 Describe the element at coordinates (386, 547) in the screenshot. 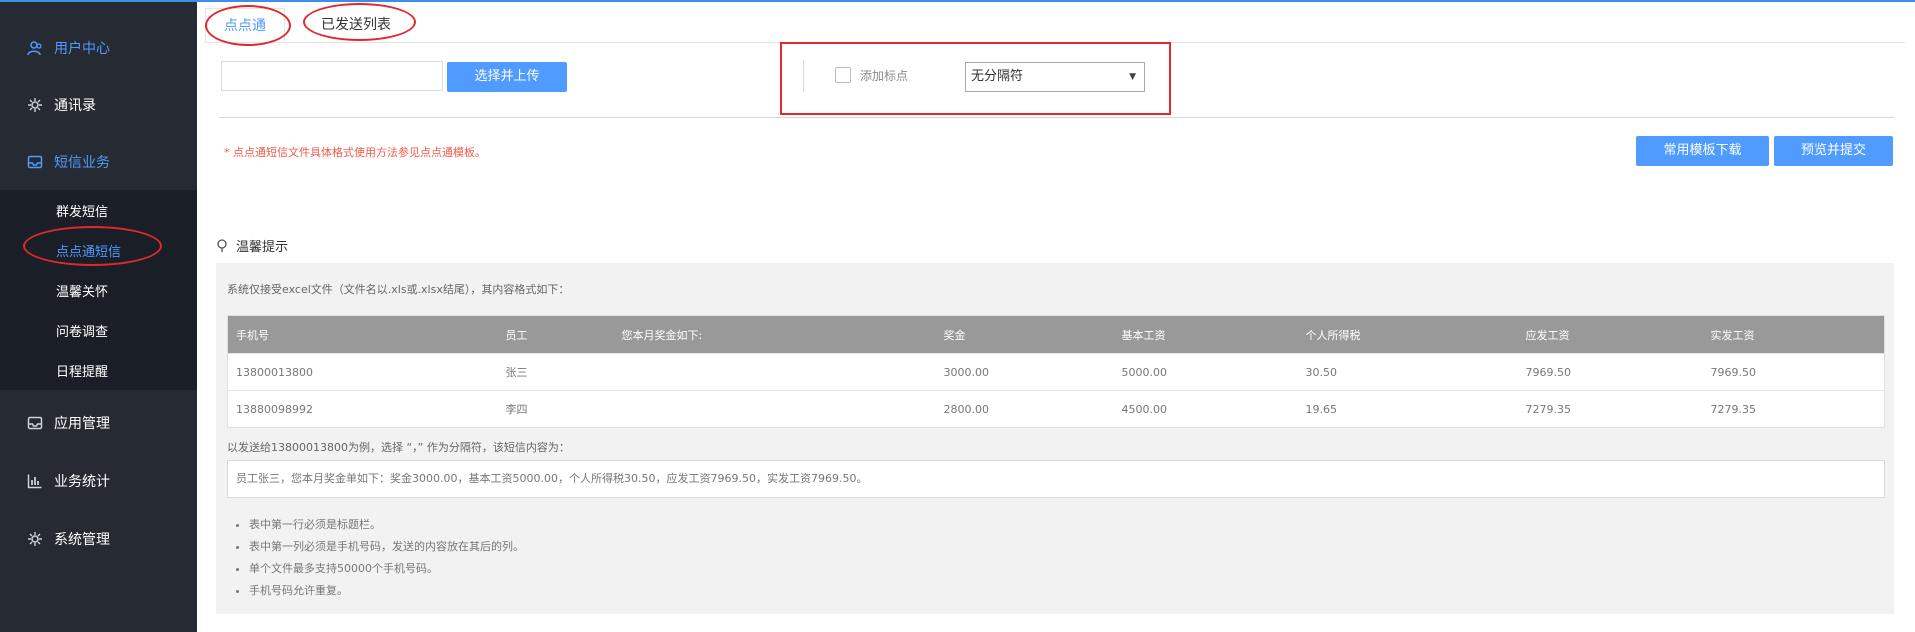

I see `list-item: 表中第一列必须是手机号码，发送的内容放在其后的列。` at that location.